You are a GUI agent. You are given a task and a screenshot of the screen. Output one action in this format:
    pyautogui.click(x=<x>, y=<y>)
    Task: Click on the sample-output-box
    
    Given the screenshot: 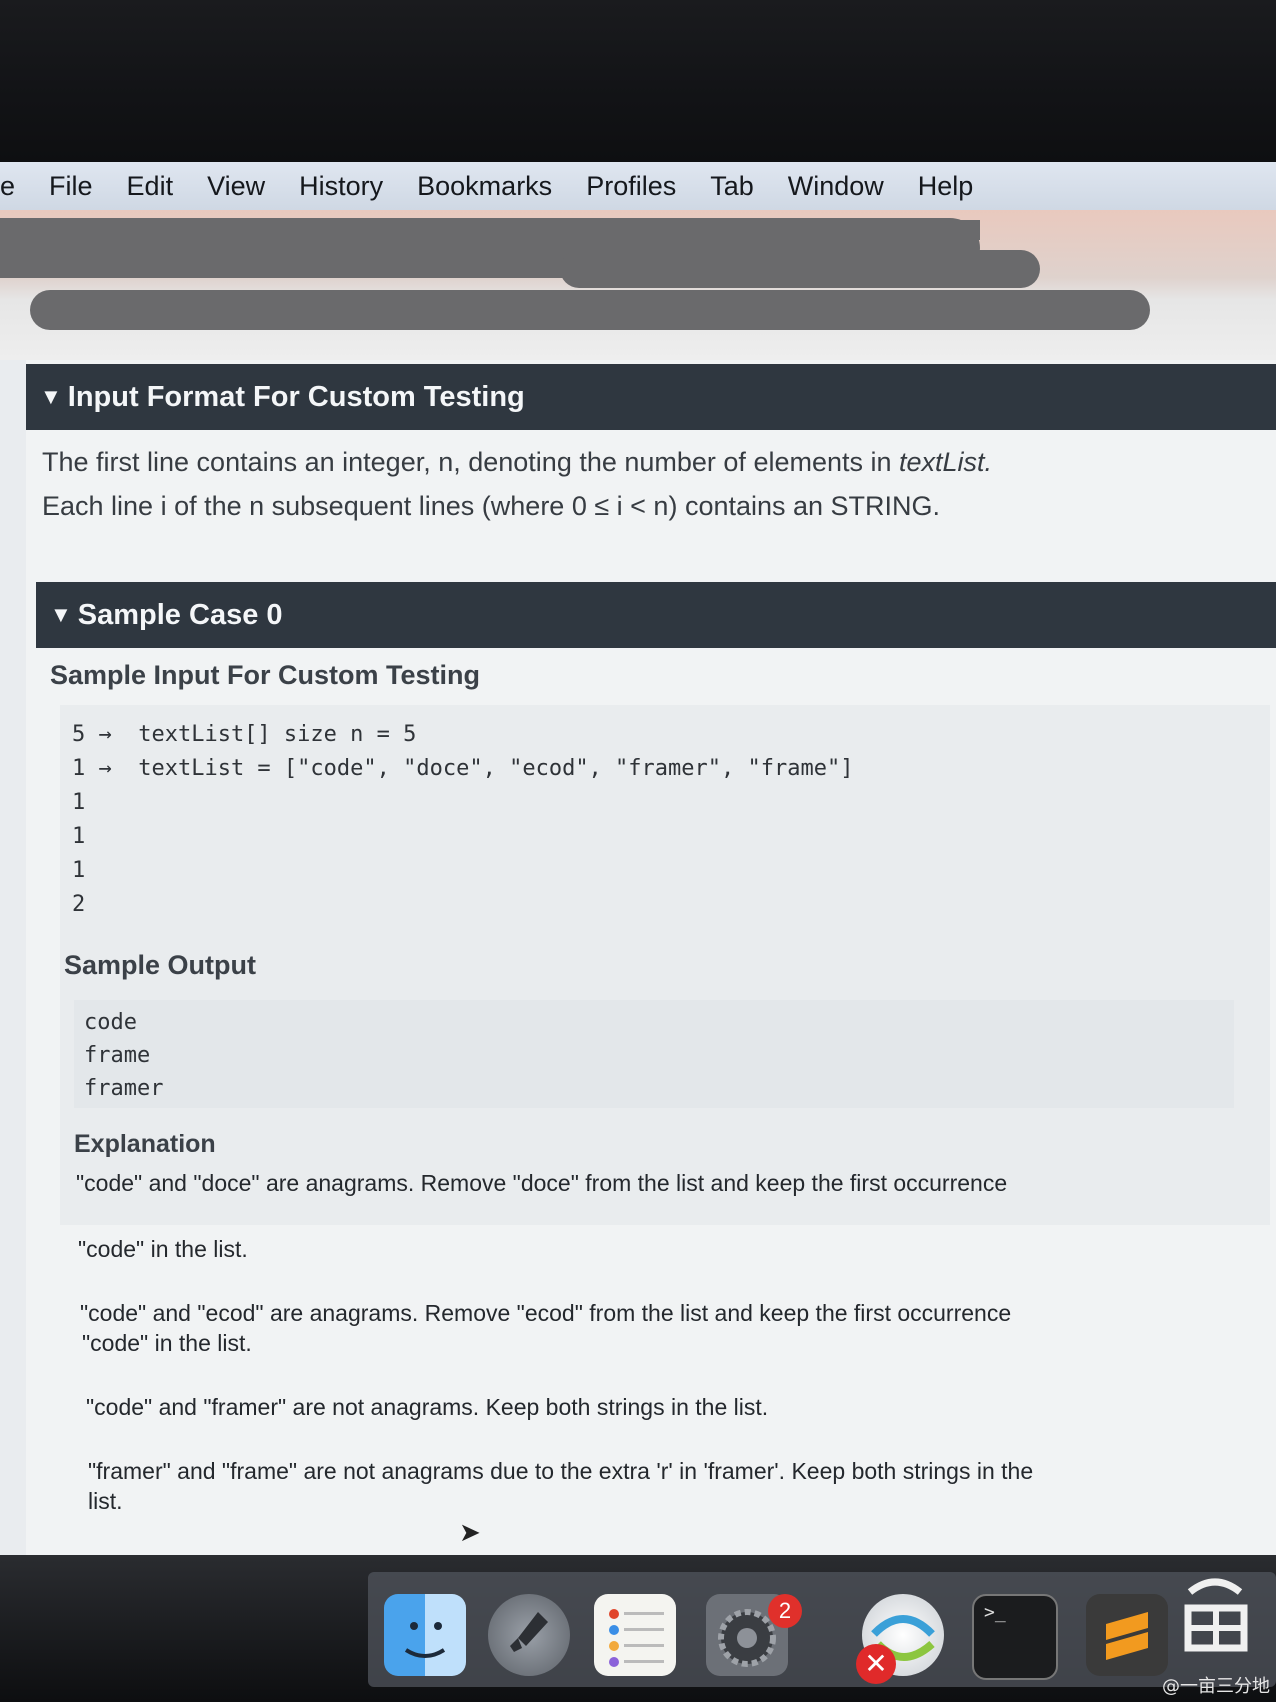 What is the action you would take?
    pyautogui.click(x=654, y=1054)
    